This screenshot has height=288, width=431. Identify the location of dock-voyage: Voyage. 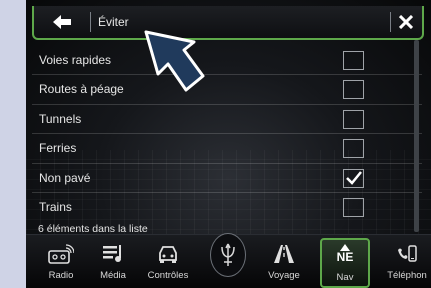
(284, 263).